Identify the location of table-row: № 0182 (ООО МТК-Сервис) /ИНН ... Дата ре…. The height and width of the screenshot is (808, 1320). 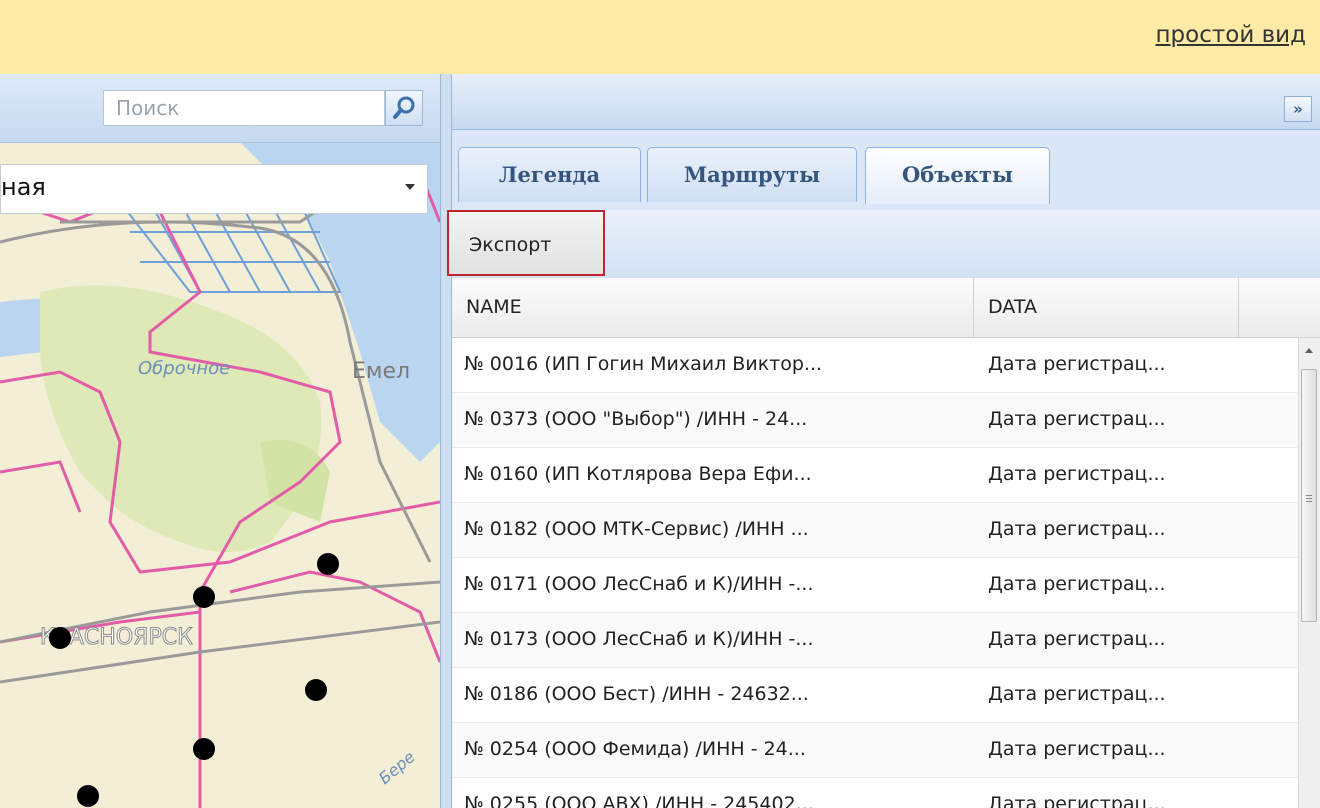
(875, 530).